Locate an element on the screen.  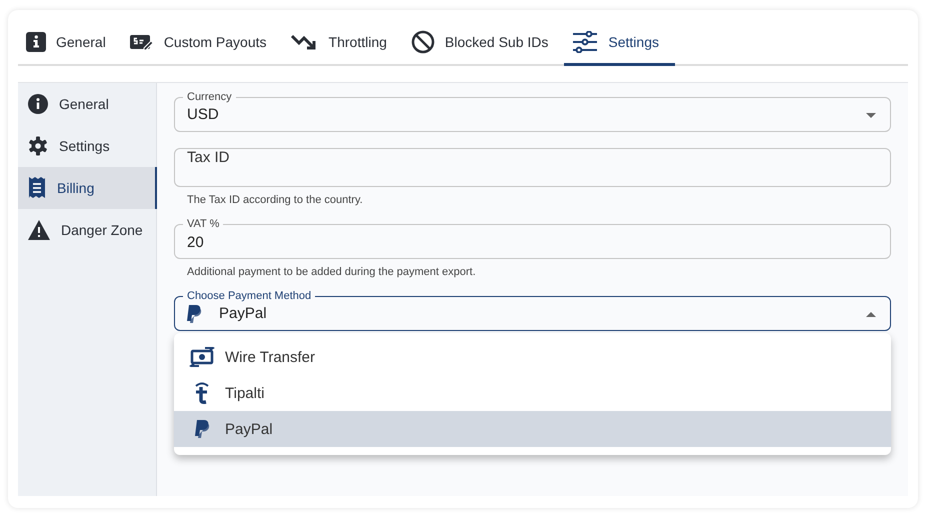
sidebar-item: Settings is located at coordinates (87, 146).